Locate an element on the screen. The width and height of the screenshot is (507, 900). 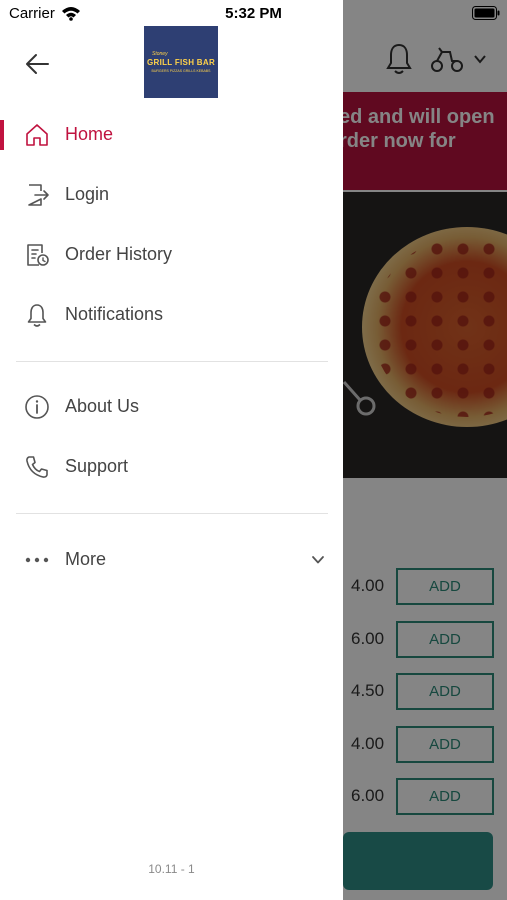
nav-item-home: Home is located at coordinates (171, 135).